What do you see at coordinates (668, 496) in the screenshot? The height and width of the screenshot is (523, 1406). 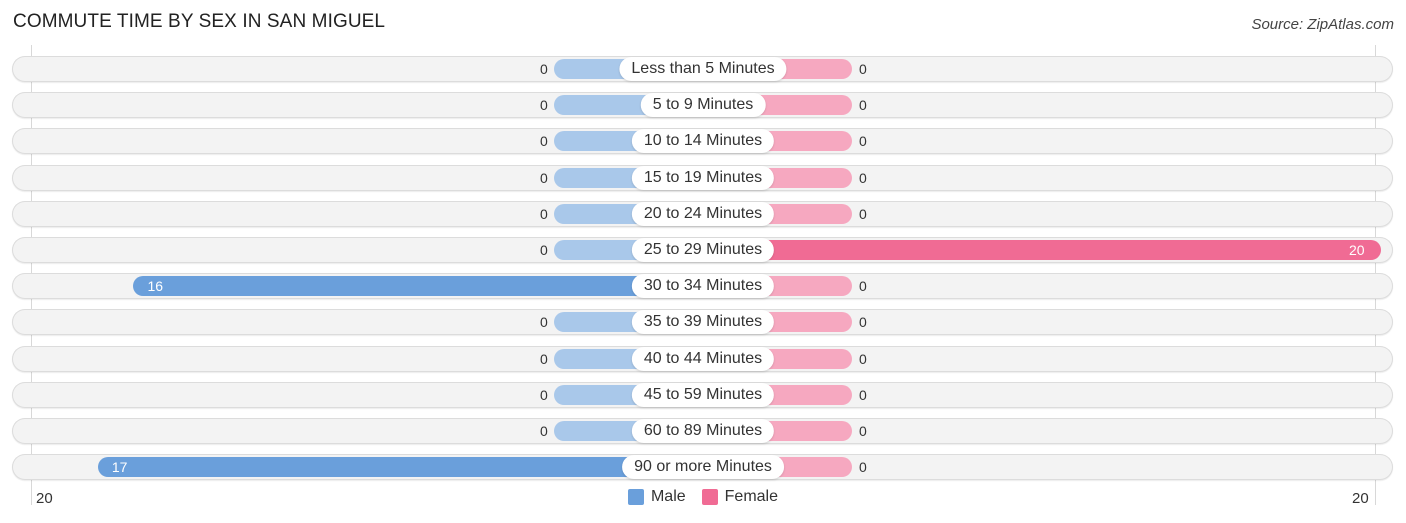 I see `legend-label-male: Male` at bounding box center [668, 496].